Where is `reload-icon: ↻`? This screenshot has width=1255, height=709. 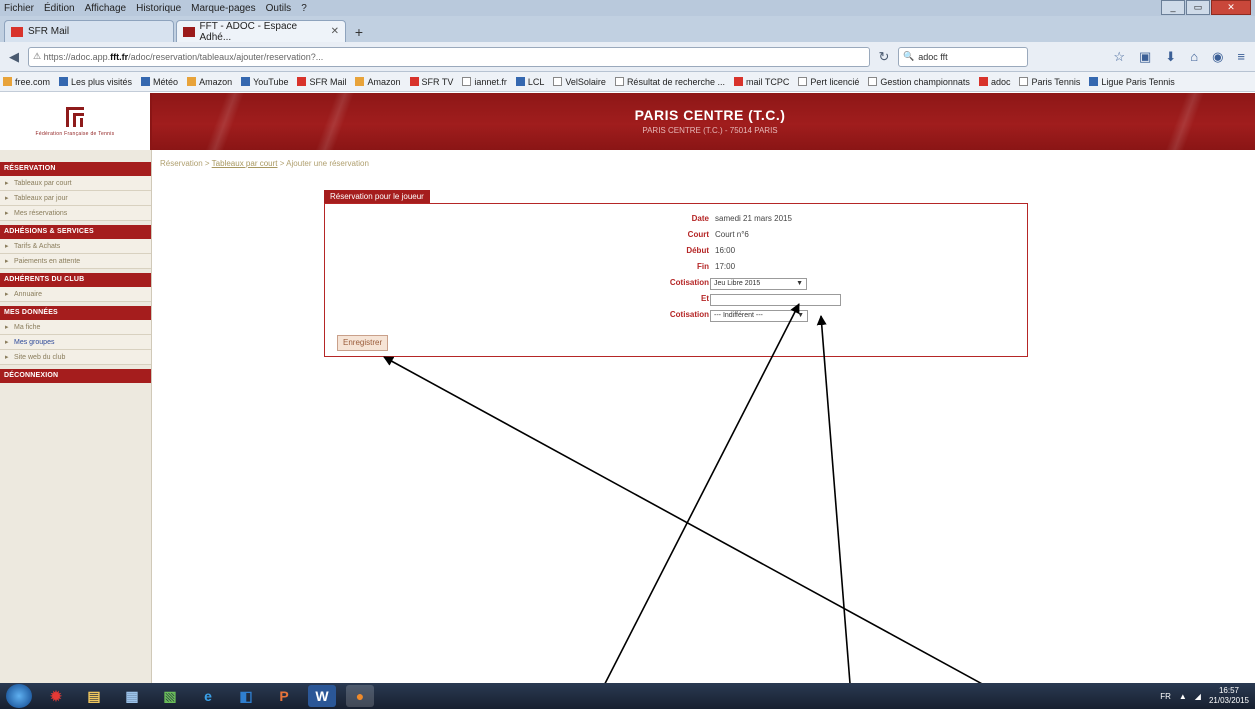 reload-icon: ↻ is located at coordinates (884, 57).